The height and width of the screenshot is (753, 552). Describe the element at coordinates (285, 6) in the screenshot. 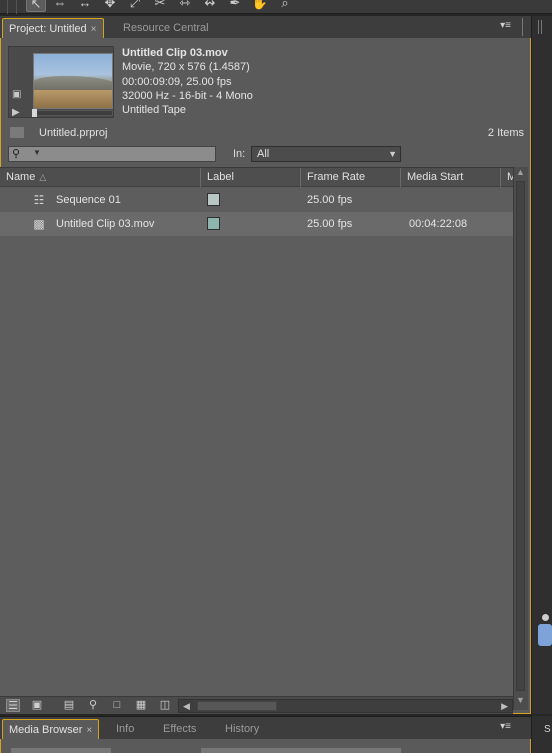

I see `zoom-tool-icon: ⌕` at that location.